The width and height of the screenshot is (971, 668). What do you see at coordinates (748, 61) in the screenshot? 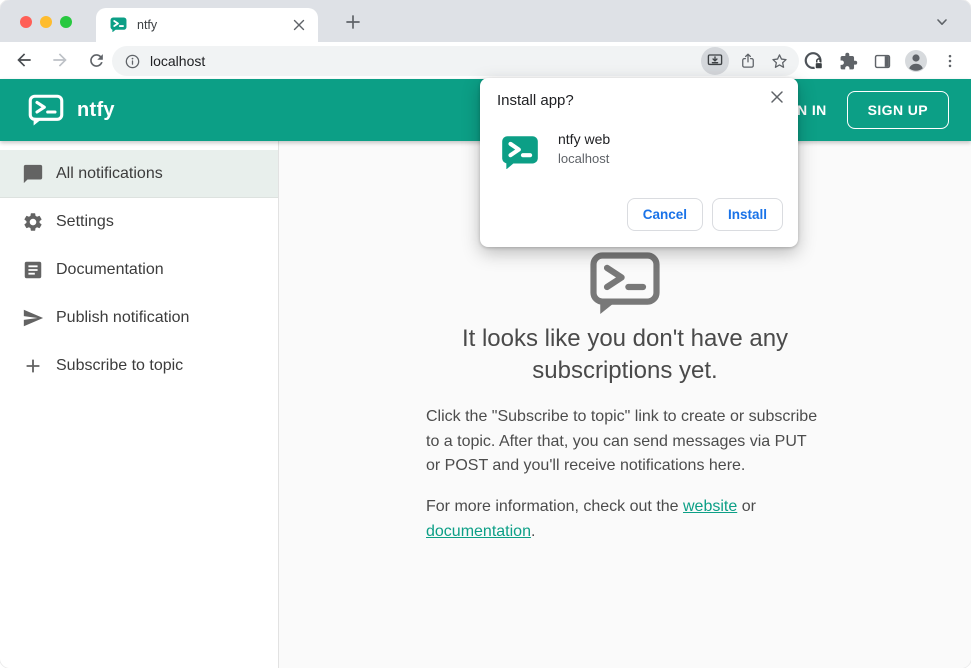
I see `share-icon` at bounding box center [748, 61].